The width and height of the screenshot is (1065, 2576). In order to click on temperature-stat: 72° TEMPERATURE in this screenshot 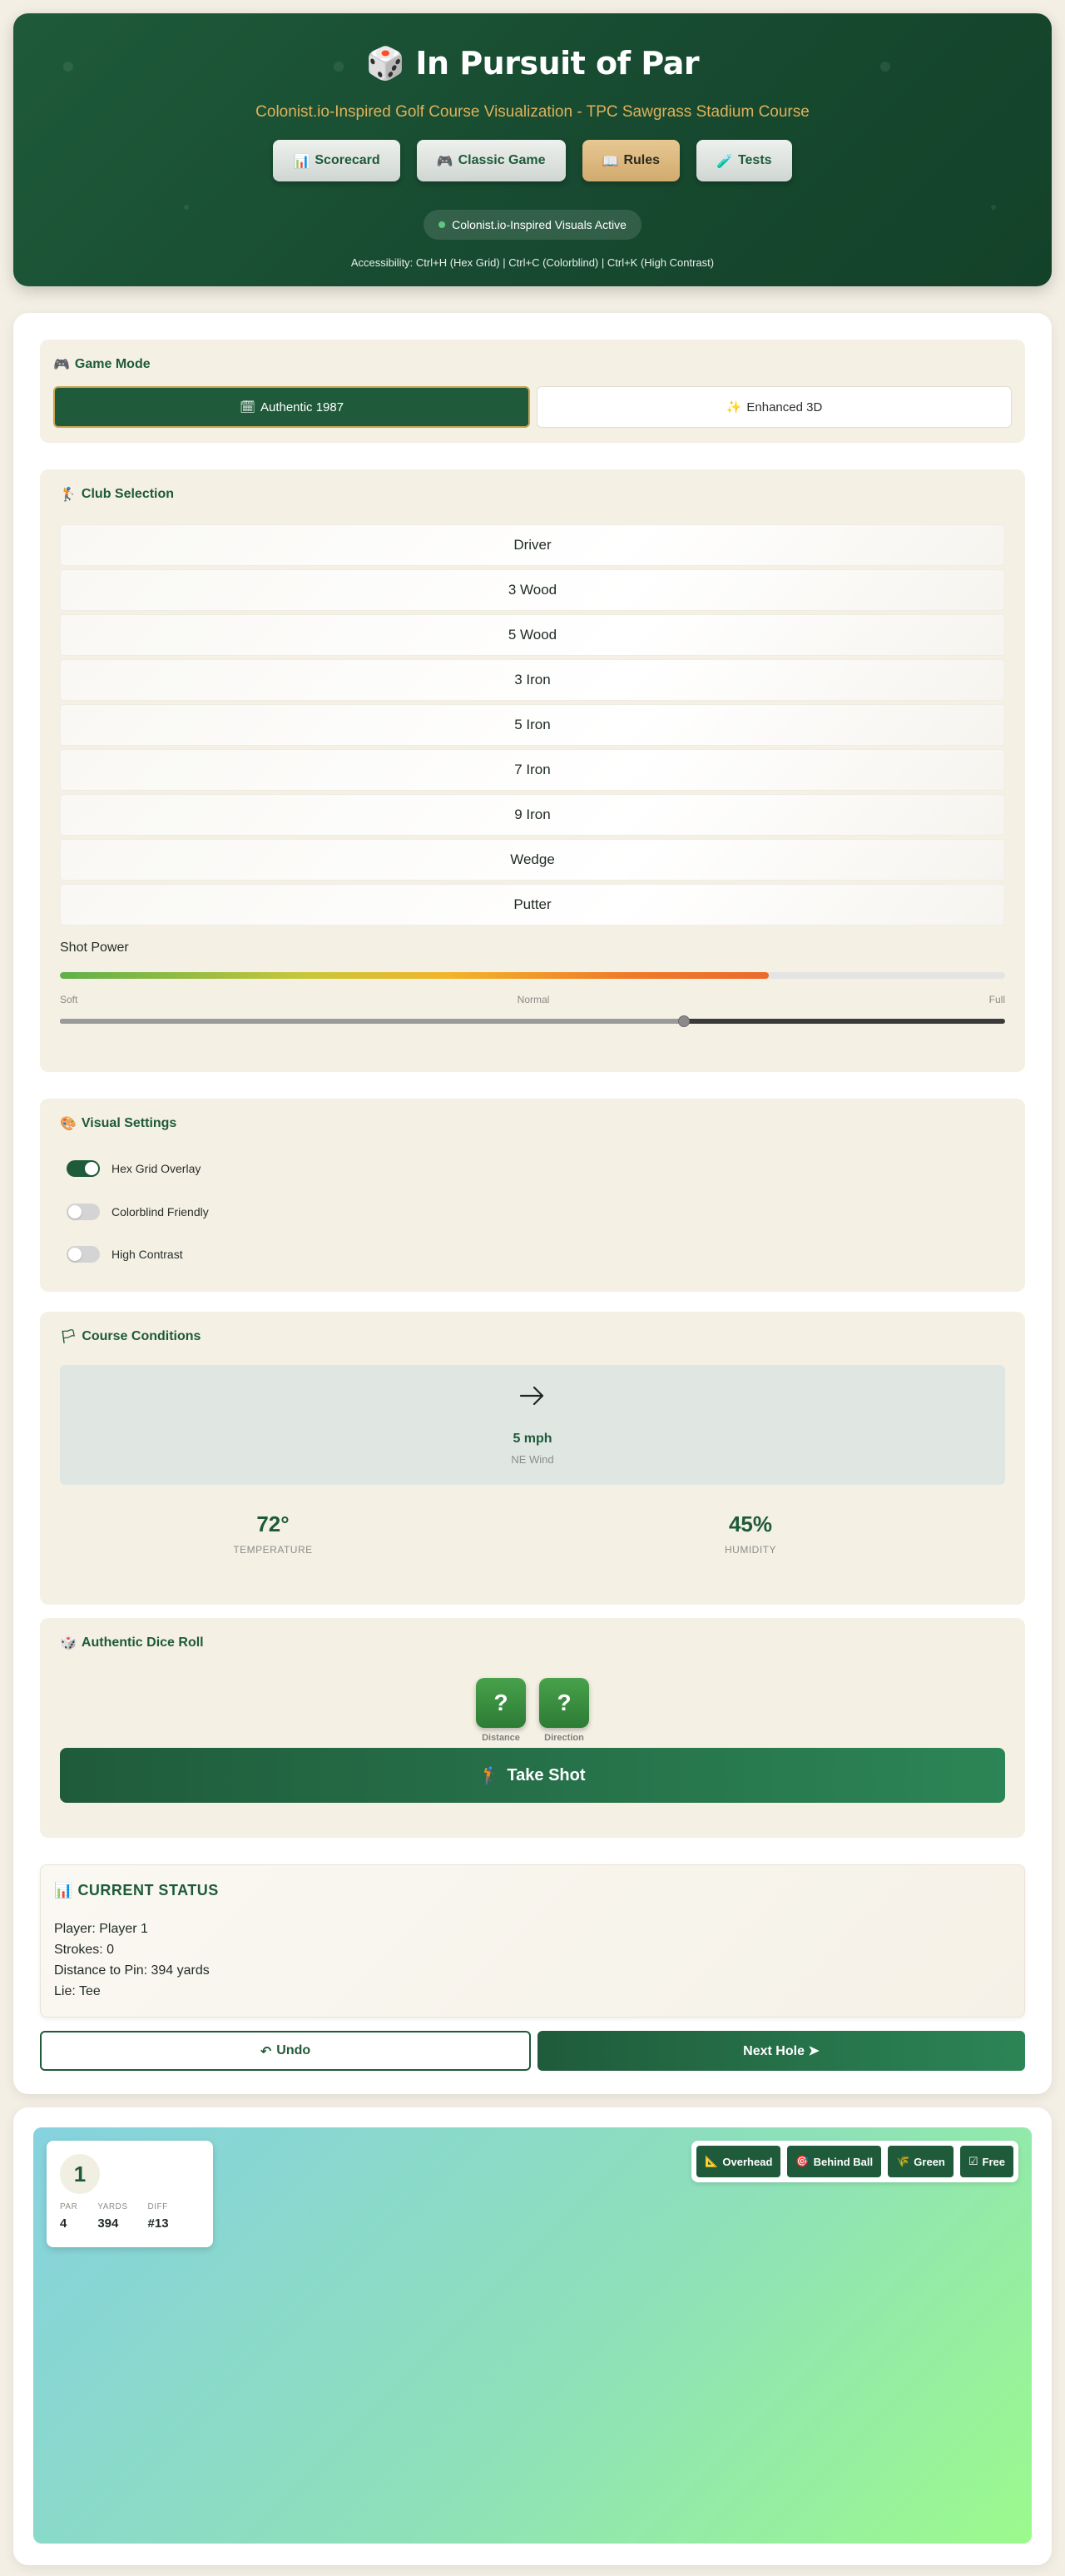, I will do `click(273, 1533)`.